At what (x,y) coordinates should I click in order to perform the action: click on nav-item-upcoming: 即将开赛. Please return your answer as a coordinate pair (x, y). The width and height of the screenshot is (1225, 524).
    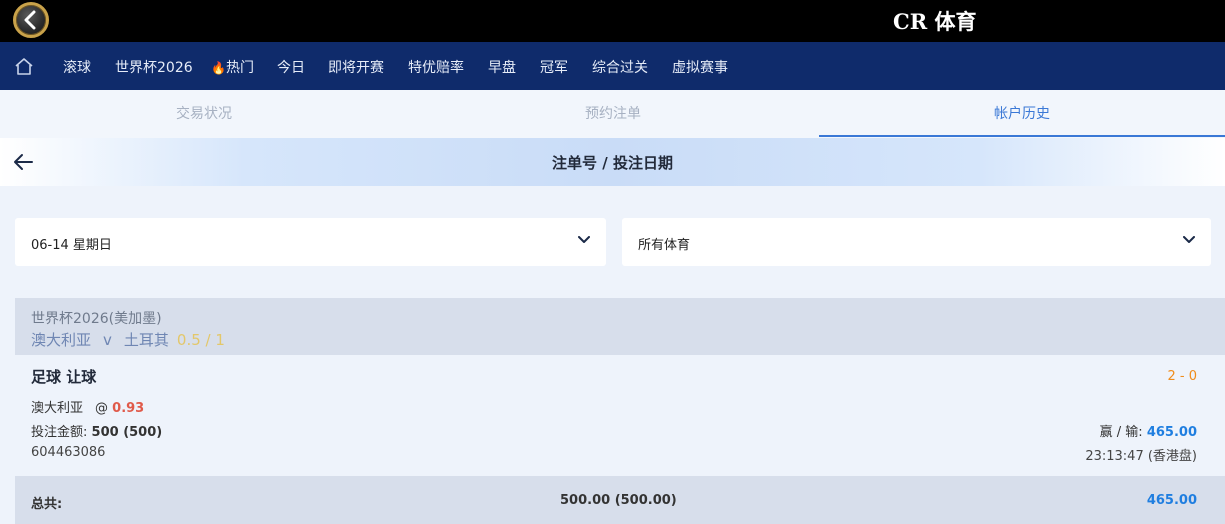
    Looking at the image, I should click on (356, 67).